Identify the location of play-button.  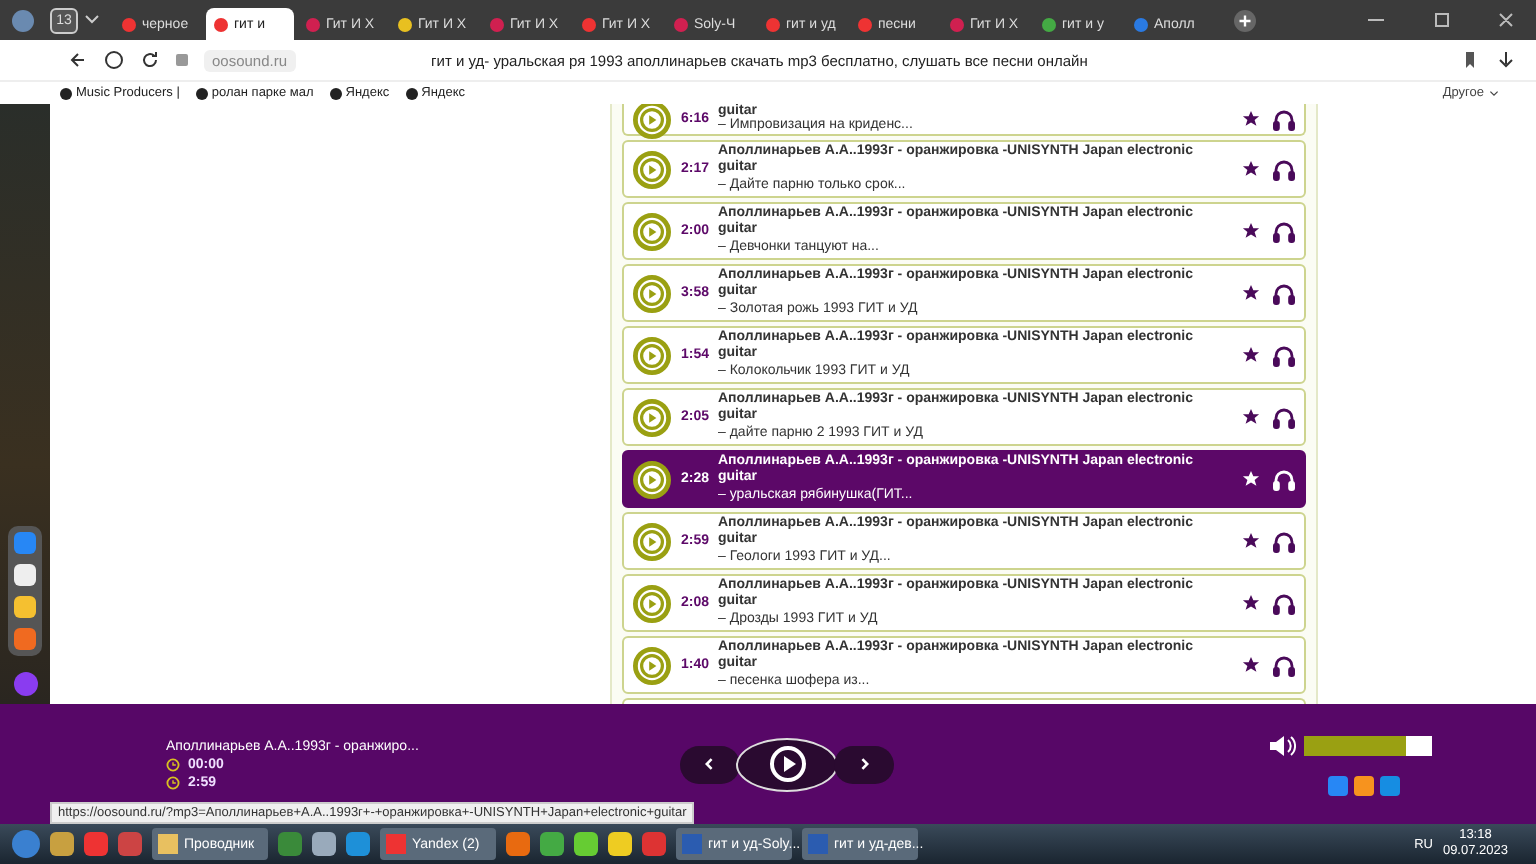
(787, 764).